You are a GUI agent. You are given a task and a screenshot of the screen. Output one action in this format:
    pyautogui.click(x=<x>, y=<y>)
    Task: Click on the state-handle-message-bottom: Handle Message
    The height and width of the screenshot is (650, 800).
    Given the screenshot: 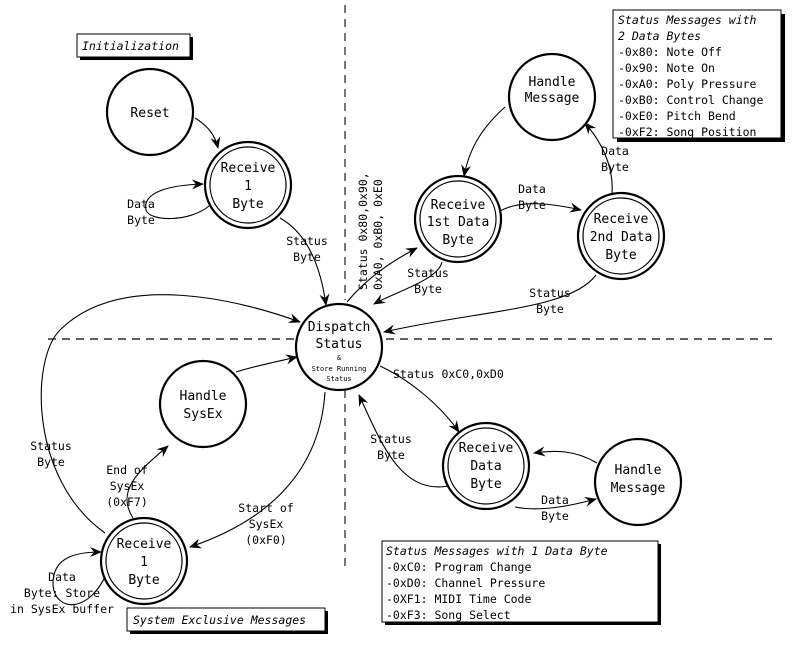 What is the action you would take?
    pyautogui.click(x=638, y=482)
    